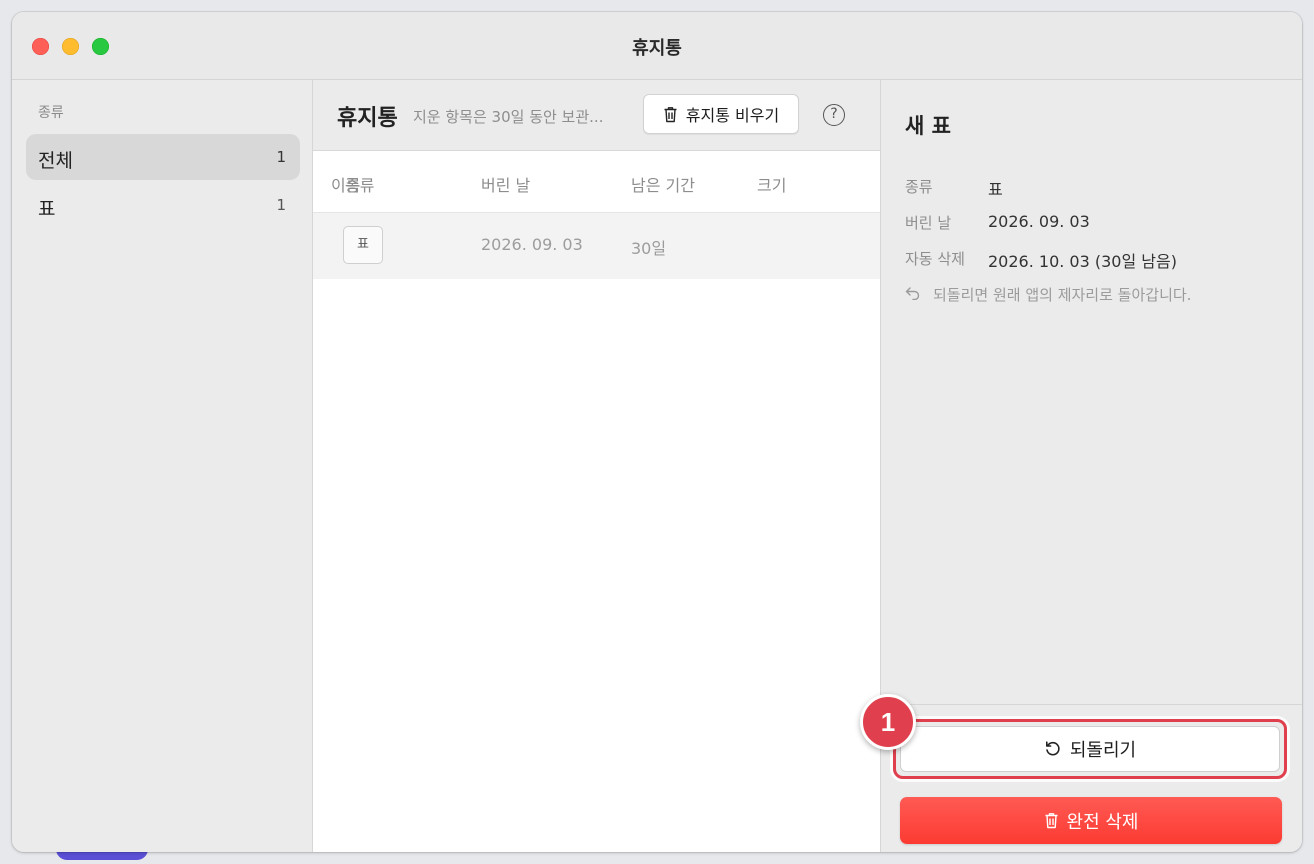 The width and height of the screenshot is (1314, 864). Describe the element at coordinates (935, 259) in the screenshot. I see `detail-auto-delete-label: 자동 삭제` at that location.